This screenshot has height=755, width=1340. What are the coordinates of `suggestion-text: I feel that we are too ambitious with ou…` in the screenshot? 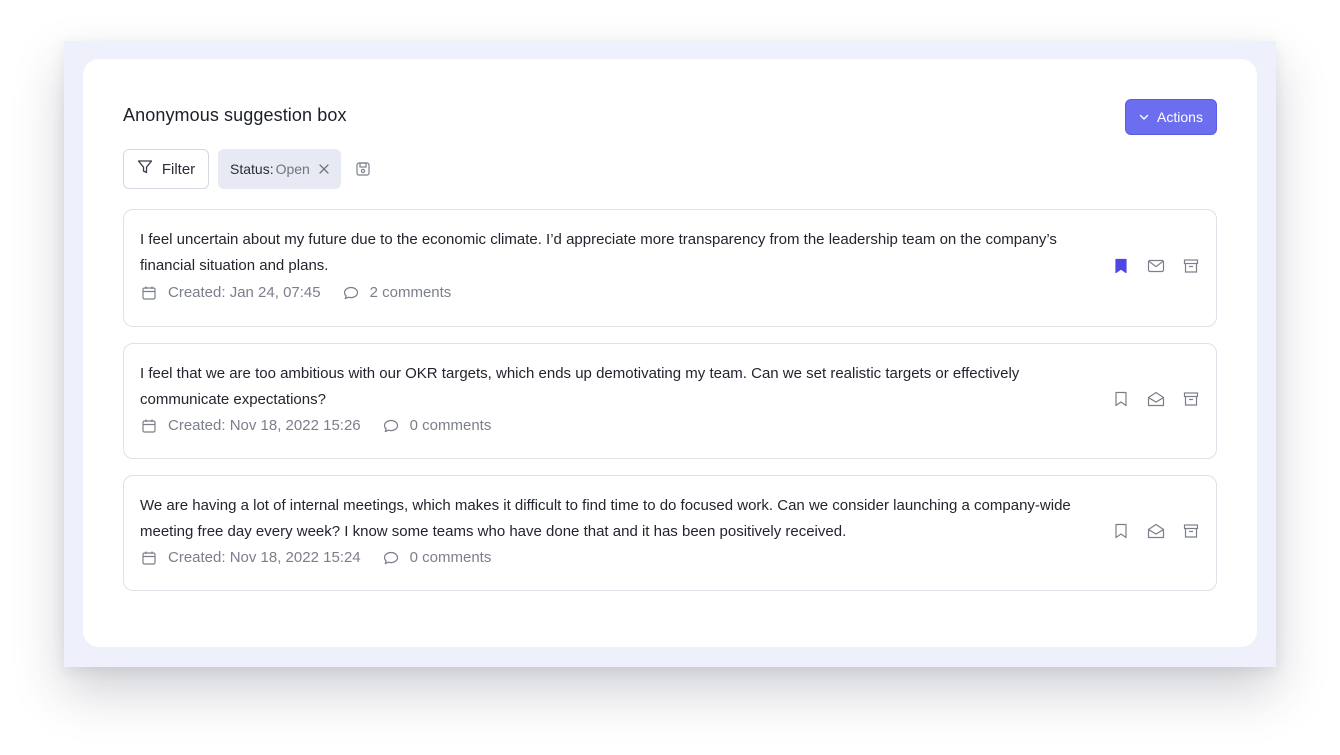 It's located at (580, 386).